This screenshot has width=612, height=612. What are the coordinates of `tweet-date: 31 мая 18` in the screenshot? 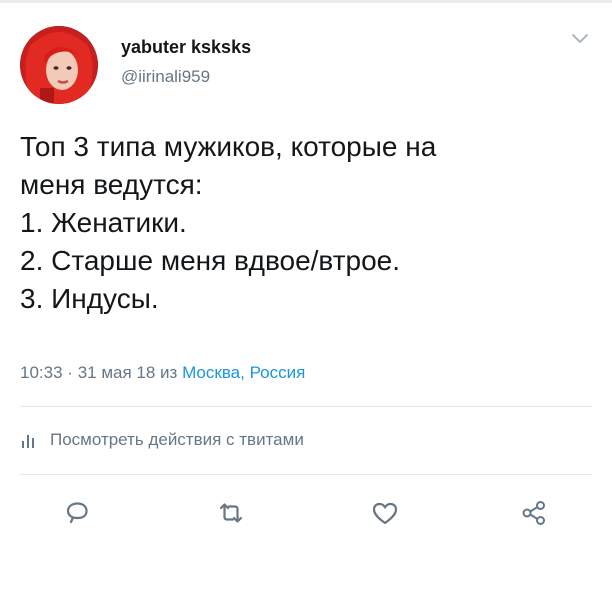 It's located at (117, 372).